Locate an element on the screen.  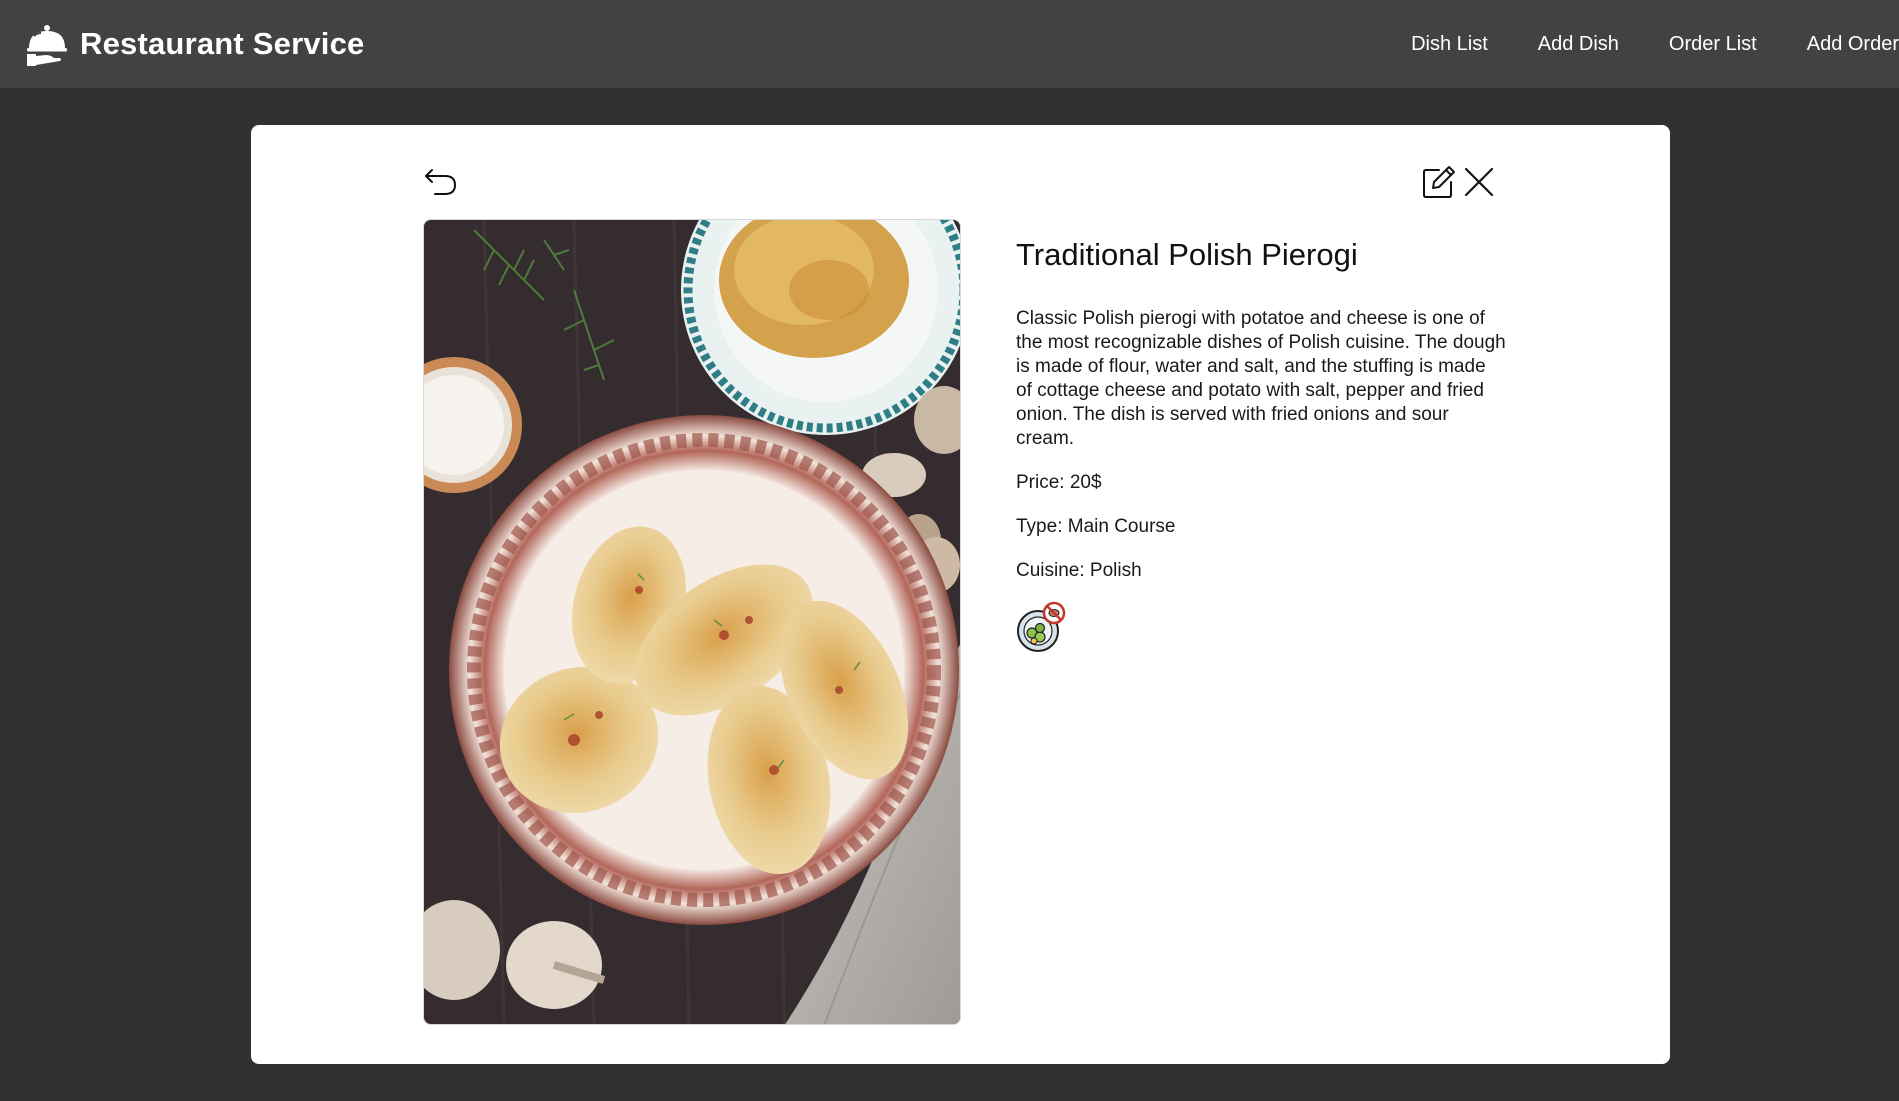
cuisine-value: Polish is located at coordinates (1115, 570).